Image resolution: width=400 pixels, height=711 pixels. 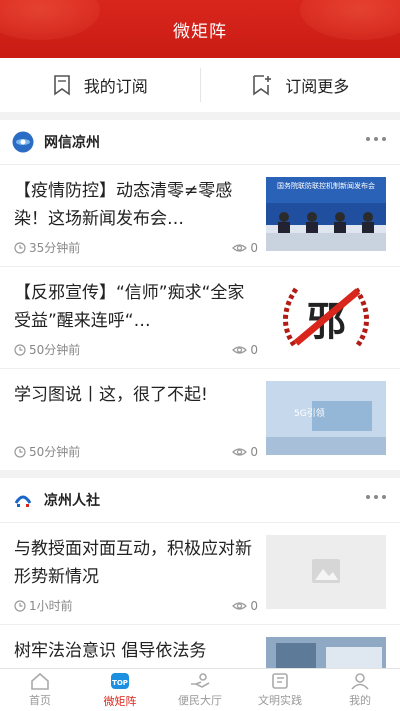 What do you see at coordinates (309, 413) in the screenshot?
I see `banner-5g-text: 5G引领` at bounding box center [309, 413].